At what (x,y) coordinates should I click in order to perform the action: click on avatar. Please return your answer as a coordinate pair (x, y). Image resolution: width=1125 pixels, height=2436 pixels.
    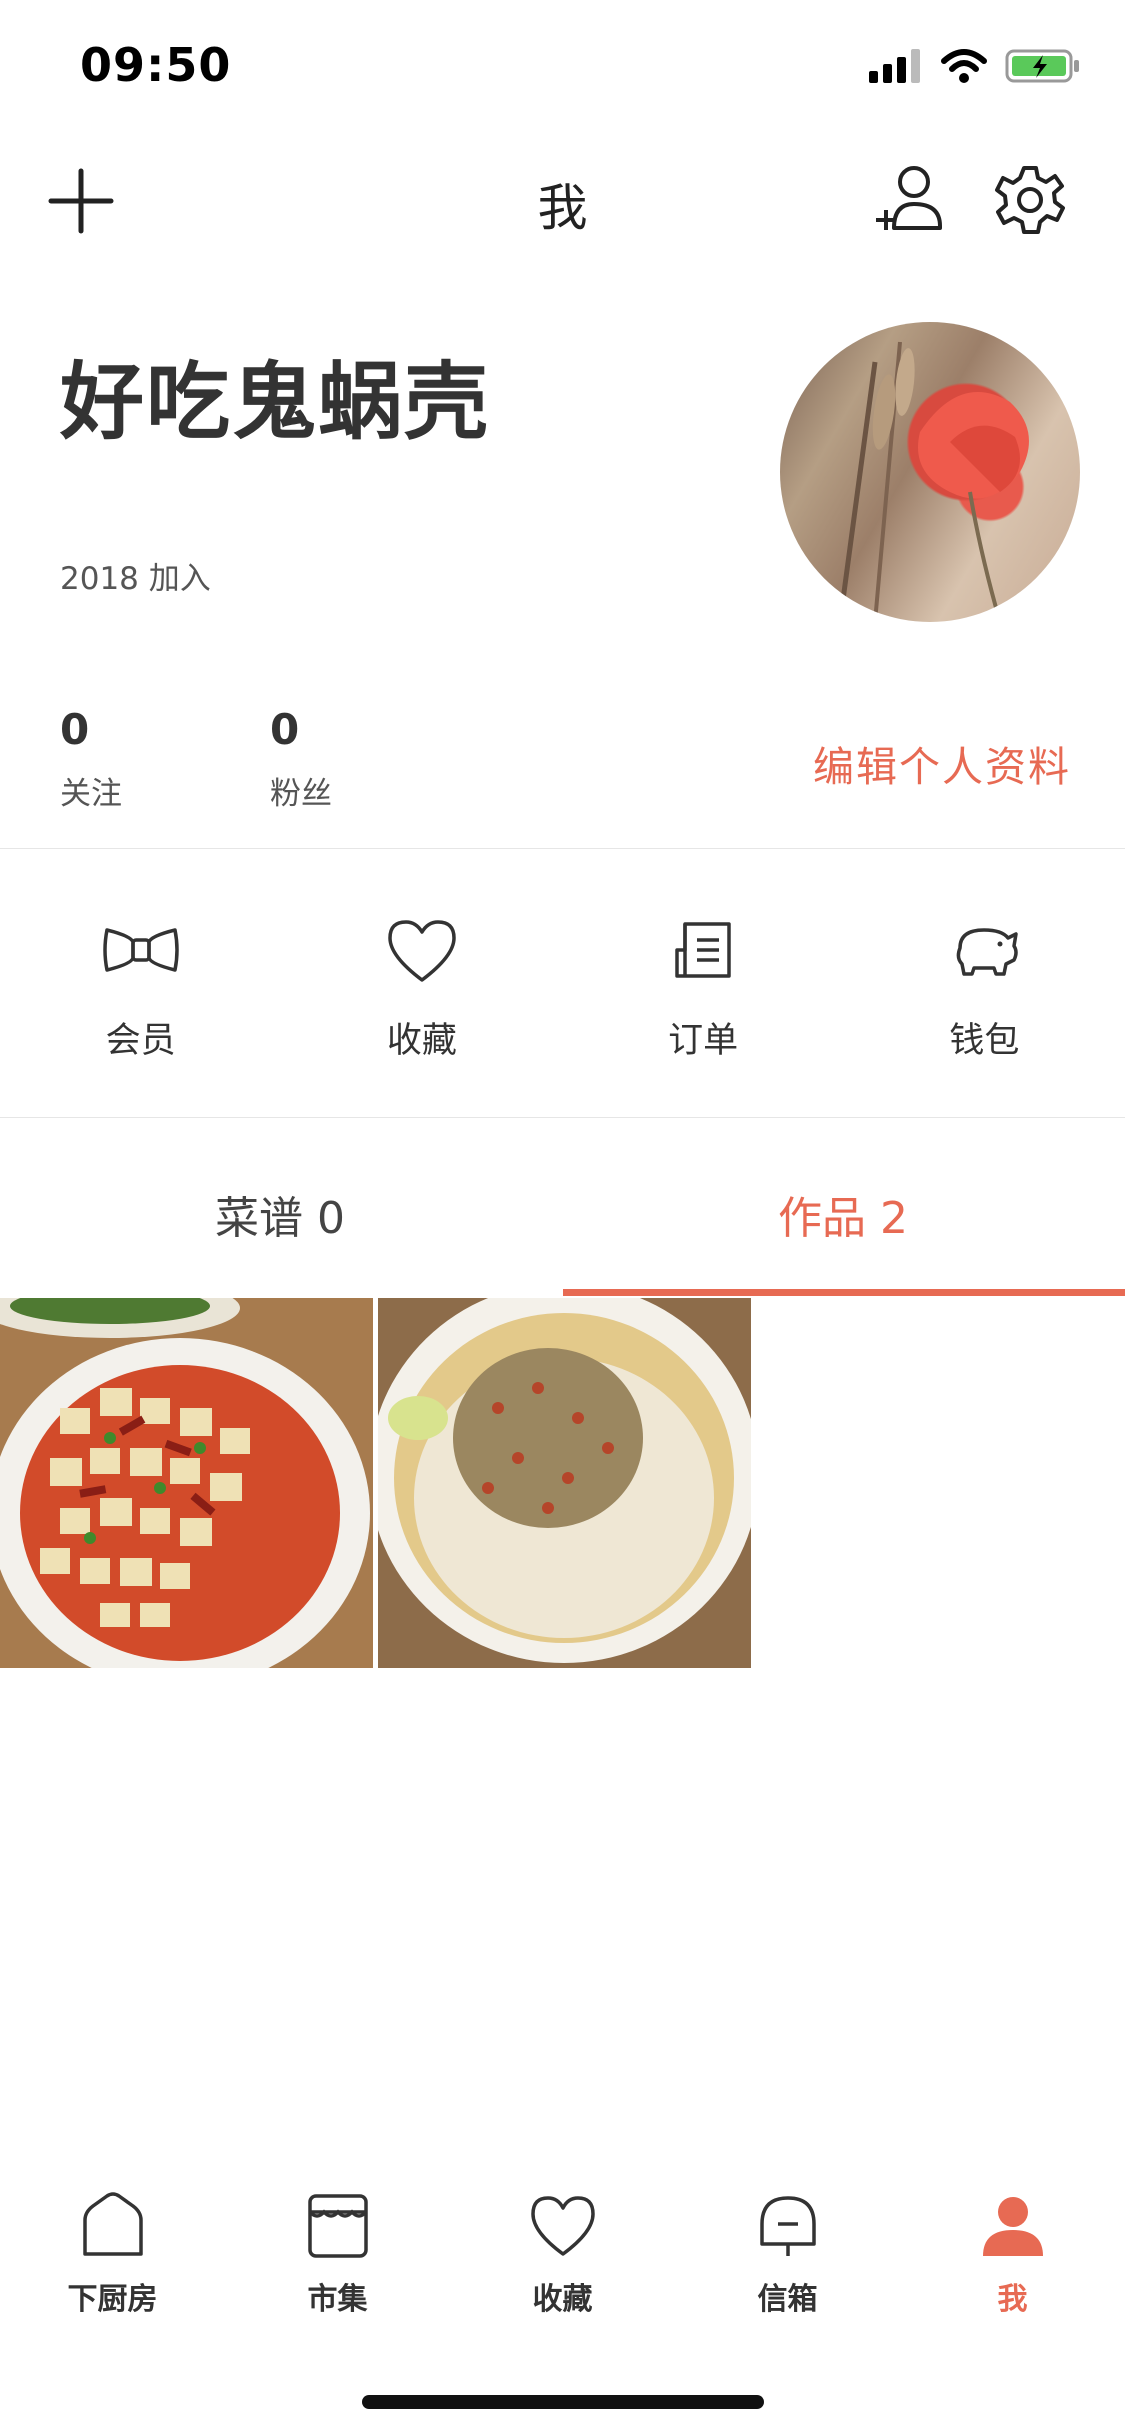
    Looking at the image, I should click on (930, 472).